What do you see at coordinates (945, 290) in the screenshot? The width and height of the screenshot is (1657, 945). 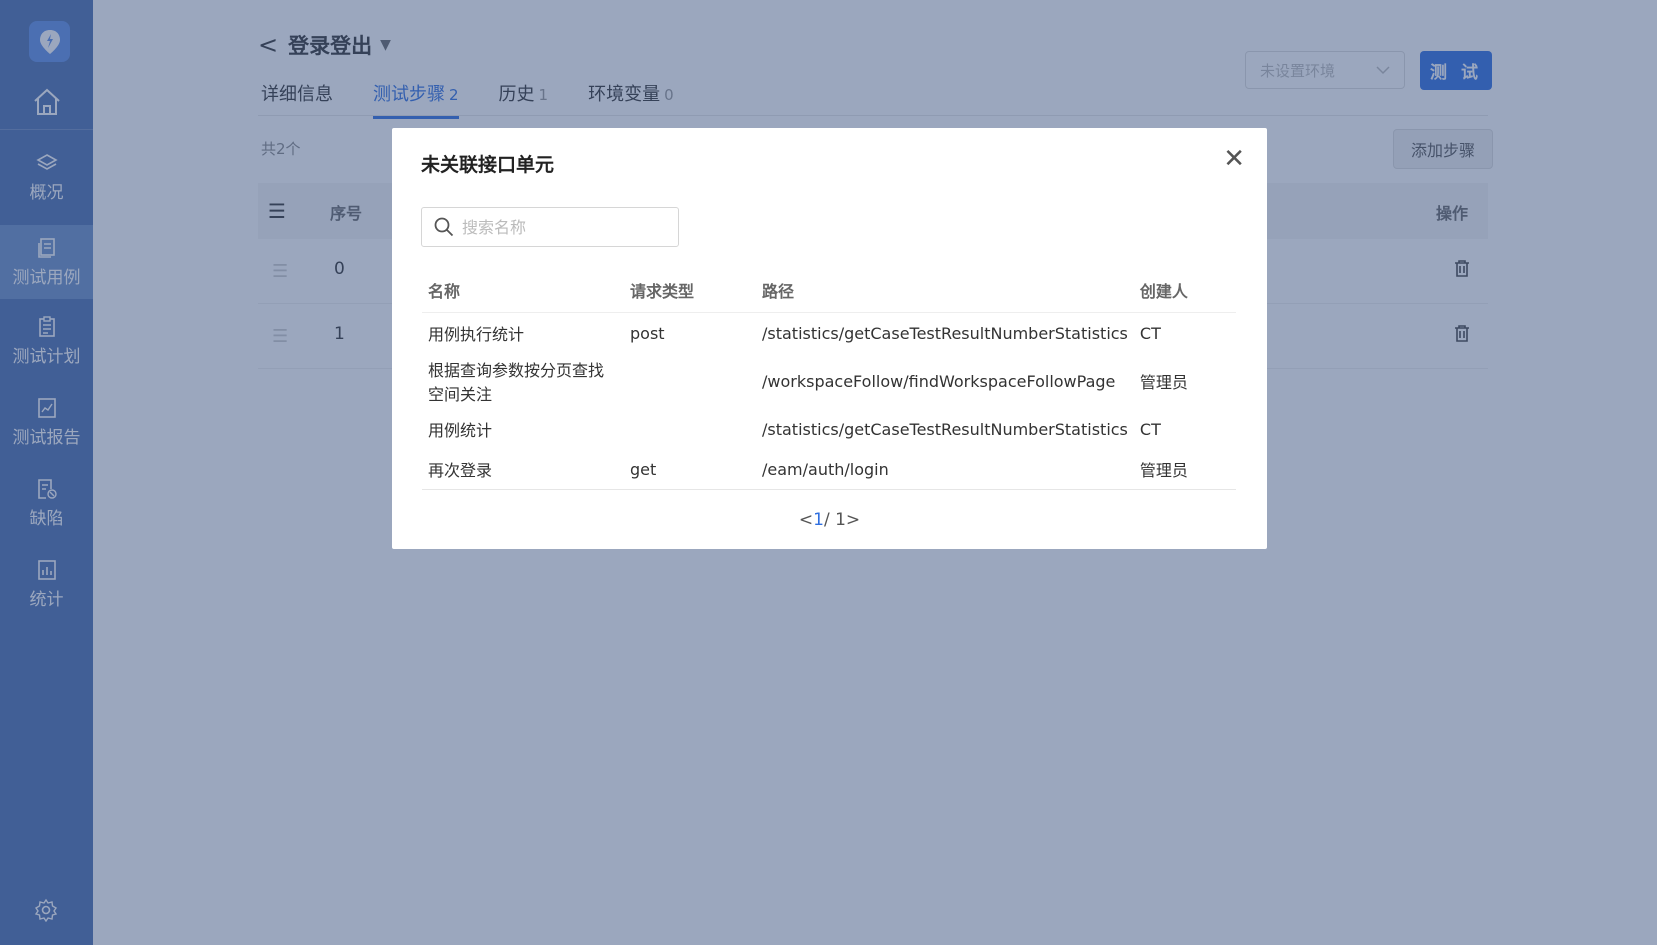 I see `column-header-path: 路径` at bounding box center [945, 290].